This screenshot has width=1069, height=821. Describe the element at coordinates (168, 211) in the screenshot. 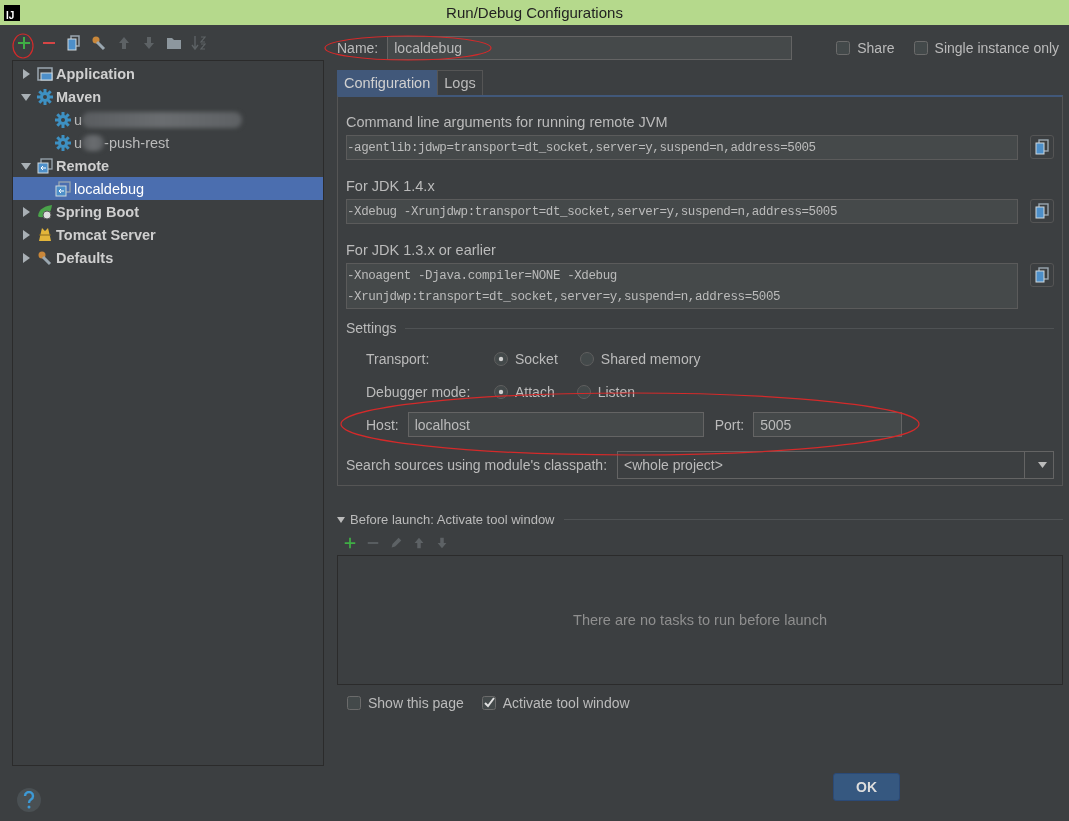

I see `tree-item: Spring Boot` at that location.